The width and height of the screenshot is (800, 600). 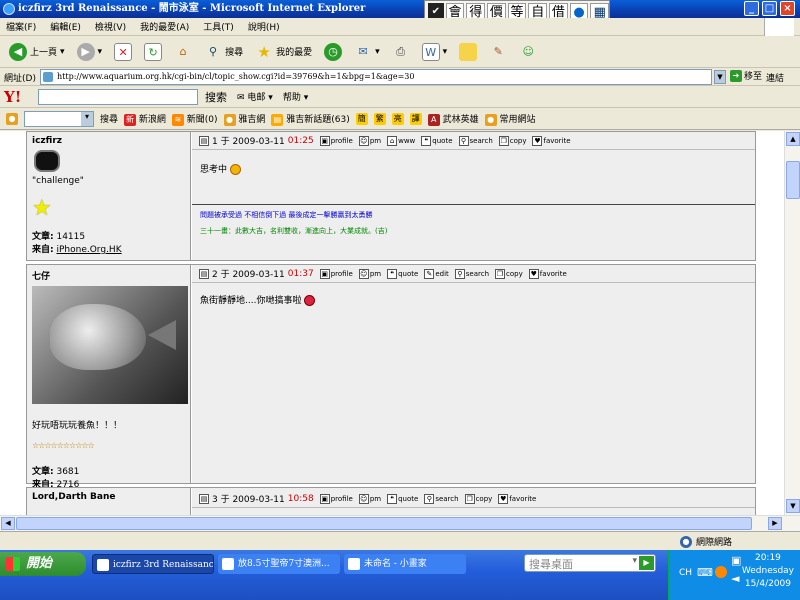 What do you see at coordinates (204, 498) in the screenshot?
I see `post-icon: ▤` at bounding box center [204, 498].